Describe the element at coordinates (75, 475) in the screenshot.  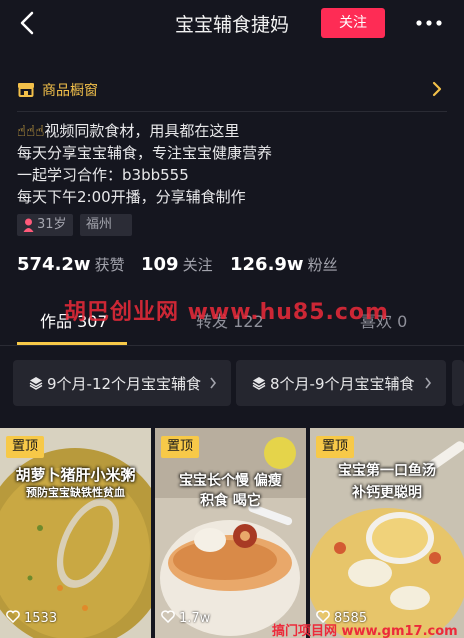
I see `video-title: 胡萝卜猪肝小米粥` at that location.